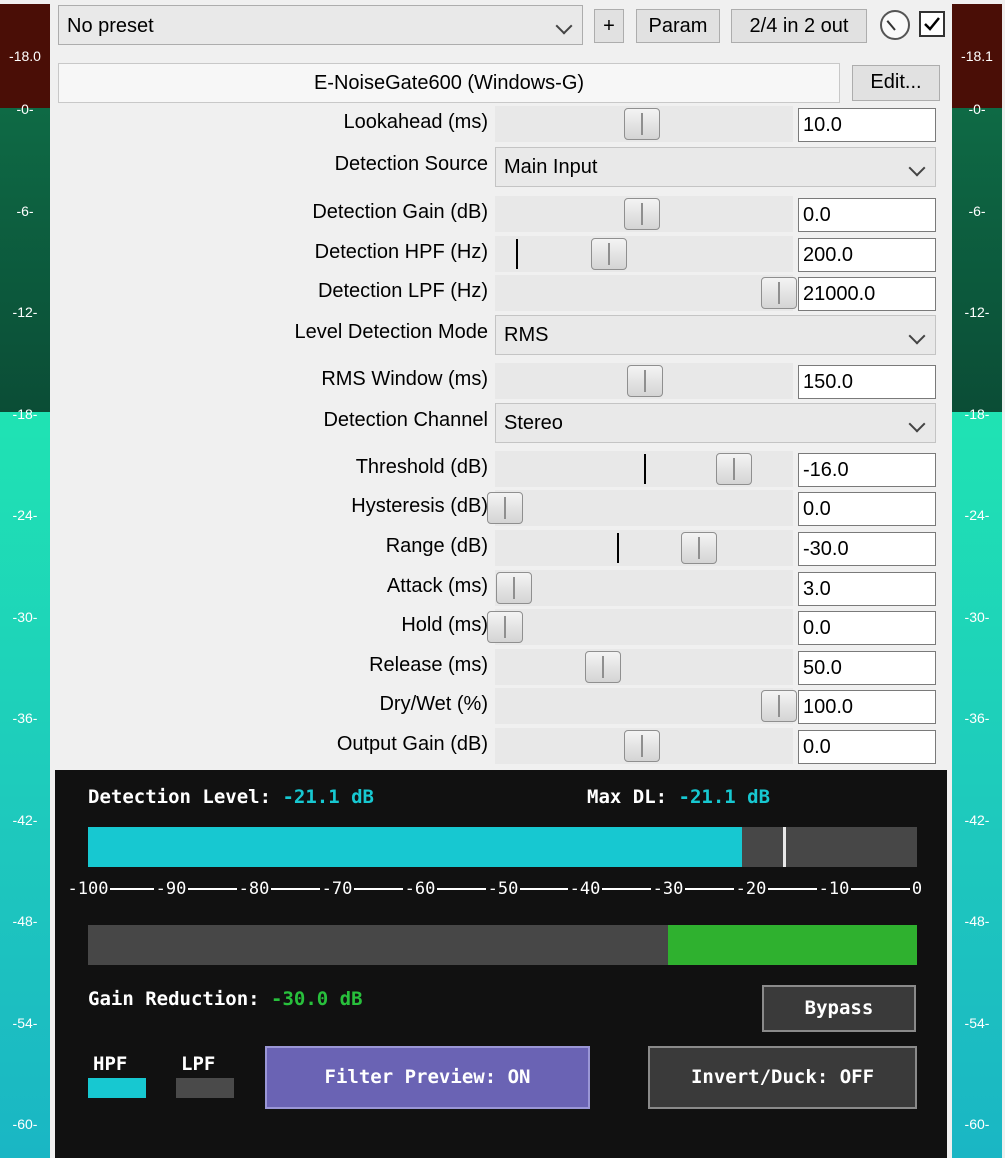 The height and width of the screenshot is (1158, 1005). I want to click on value-field-lookahead-ms: 10.0, so click(867, 125).